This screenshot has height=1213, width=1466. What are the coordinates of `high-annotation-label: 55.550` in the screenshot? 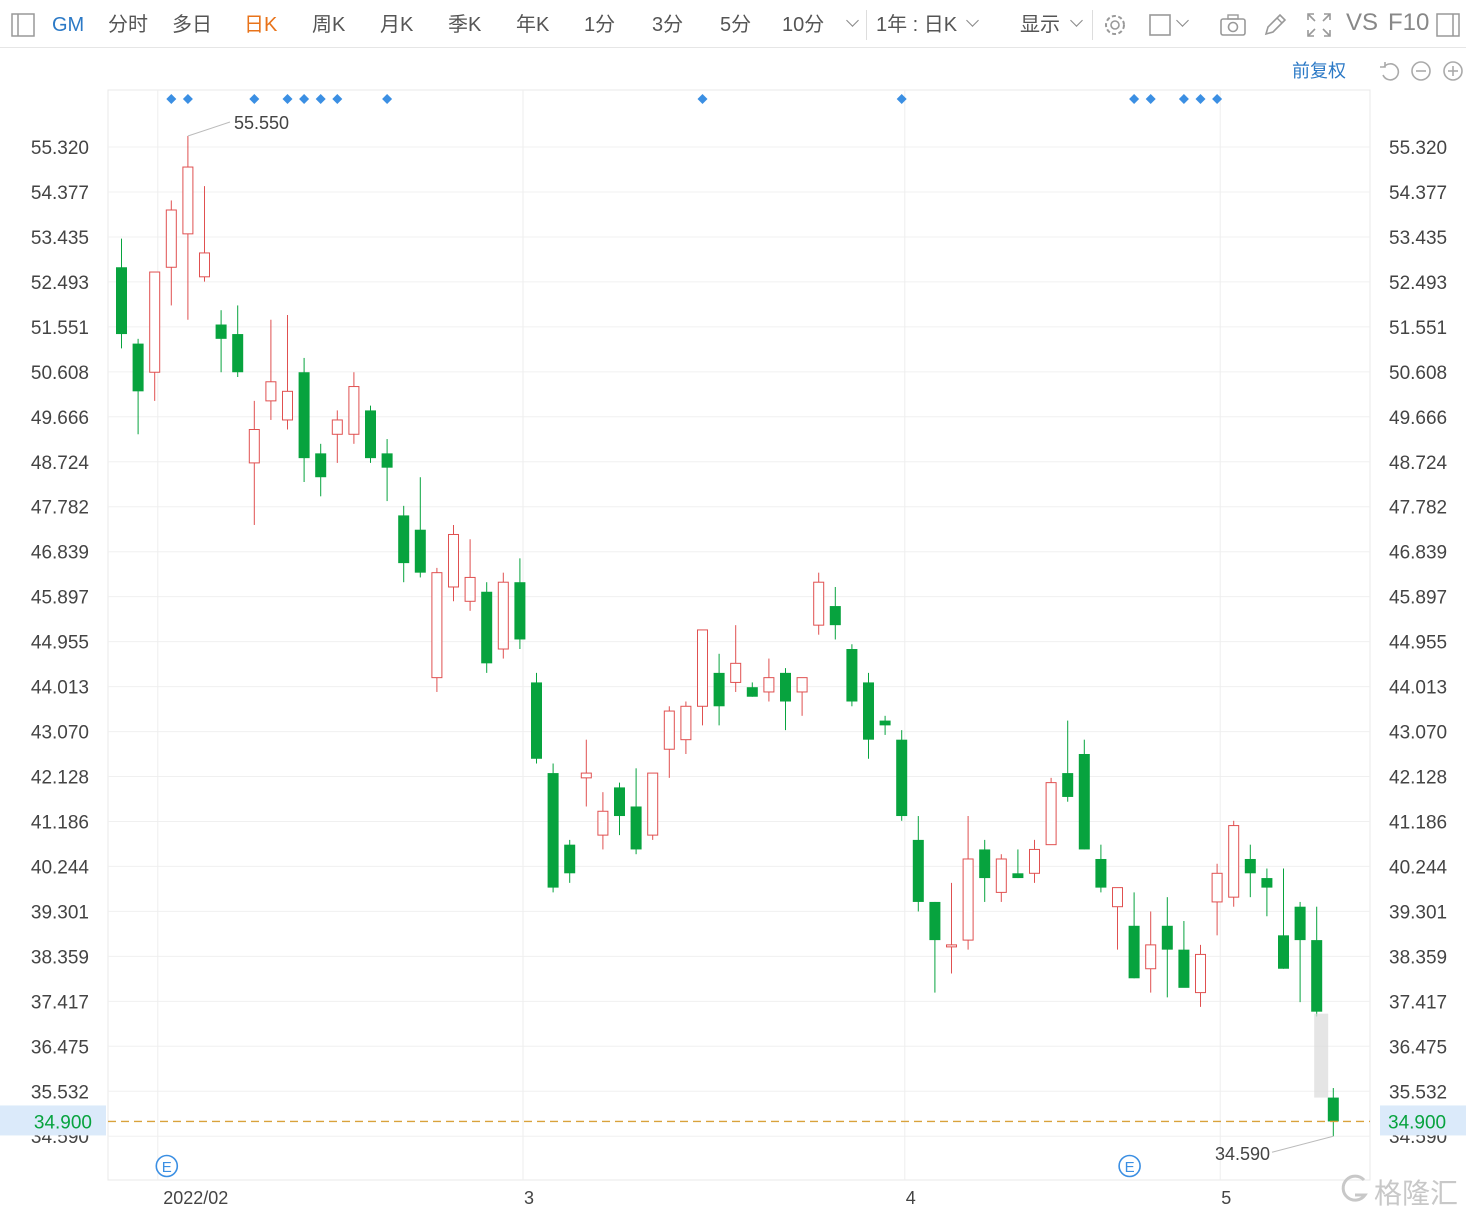 It's located at (261, 123).